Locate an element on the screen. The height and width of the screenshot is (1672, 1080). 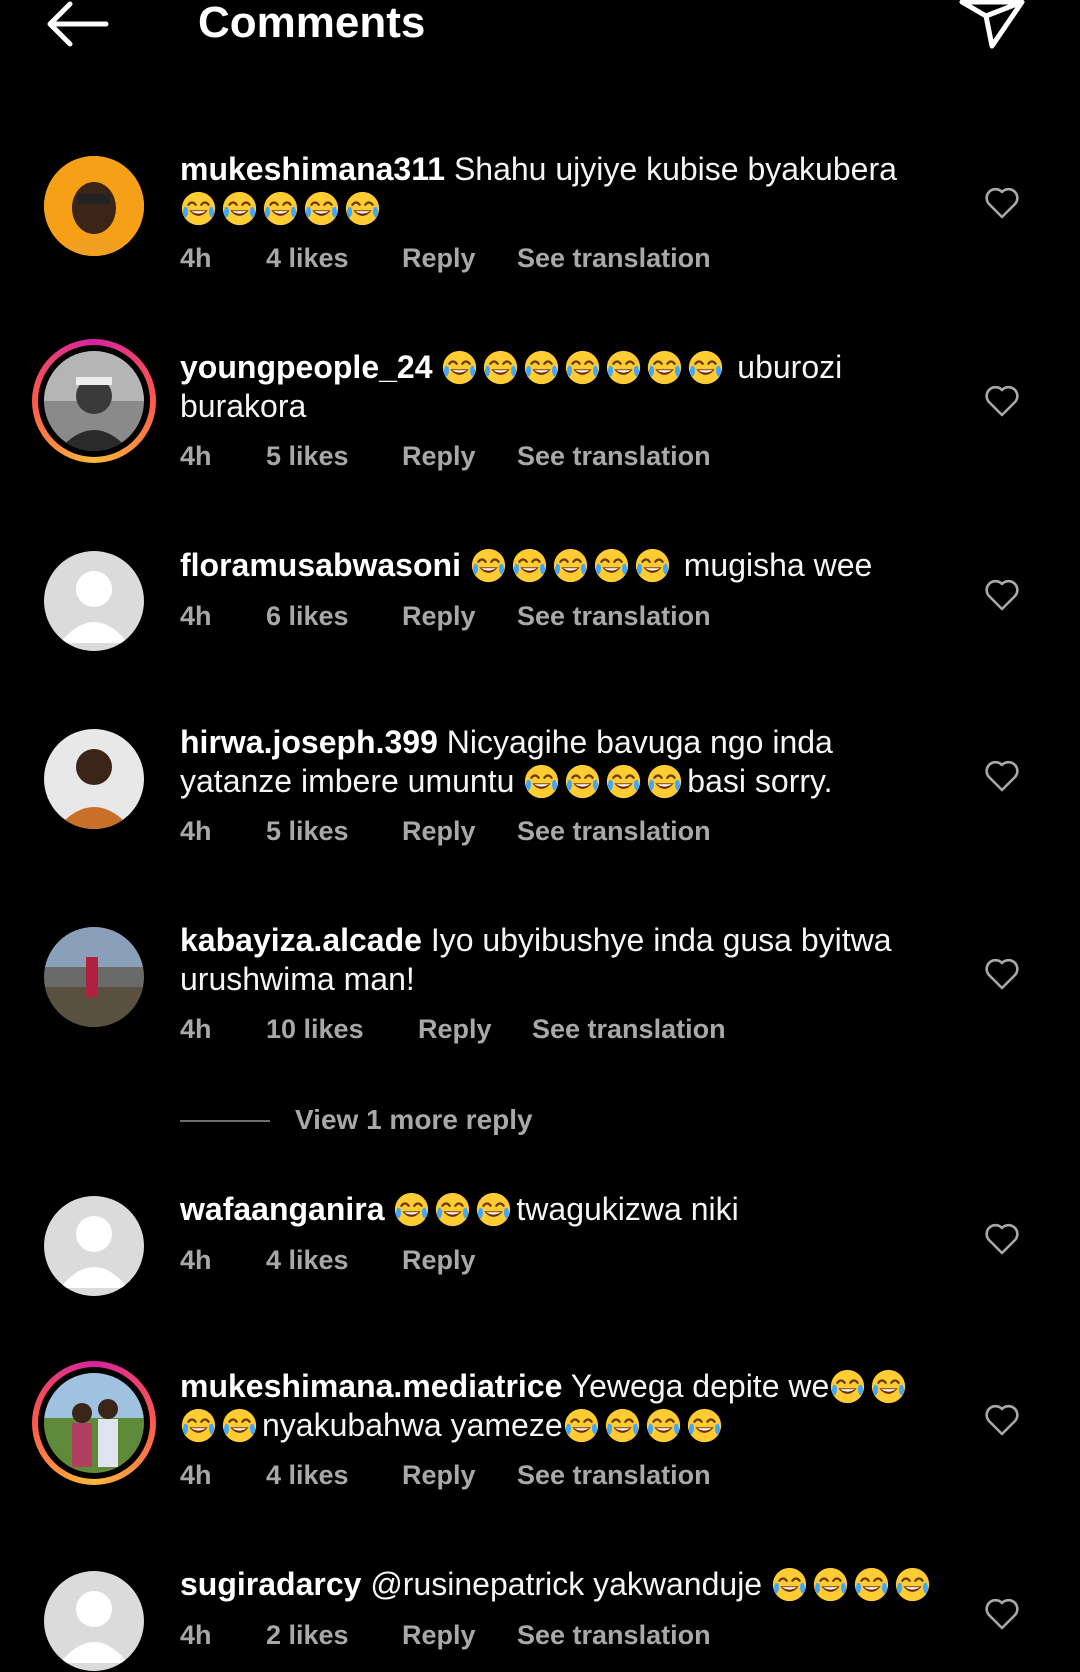
comment-username: kabayiza.alcade is located at coordinates (301, 940).